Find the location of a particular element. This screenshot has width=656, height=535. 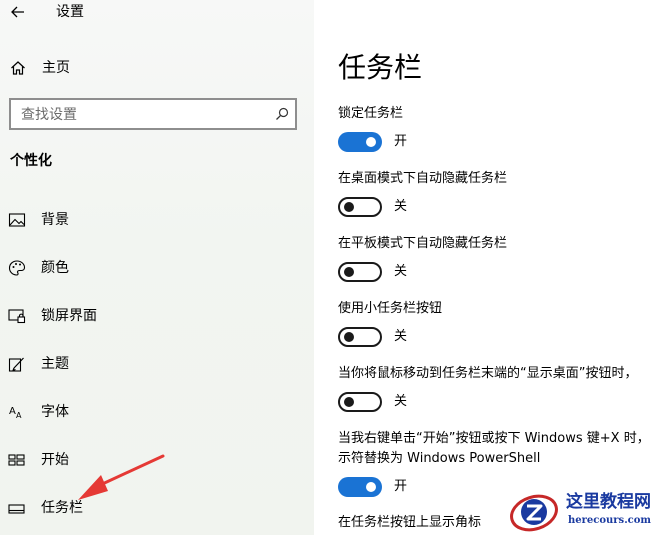

sidebar-item-colors: 颜色 is located at coordinates (157, 268).